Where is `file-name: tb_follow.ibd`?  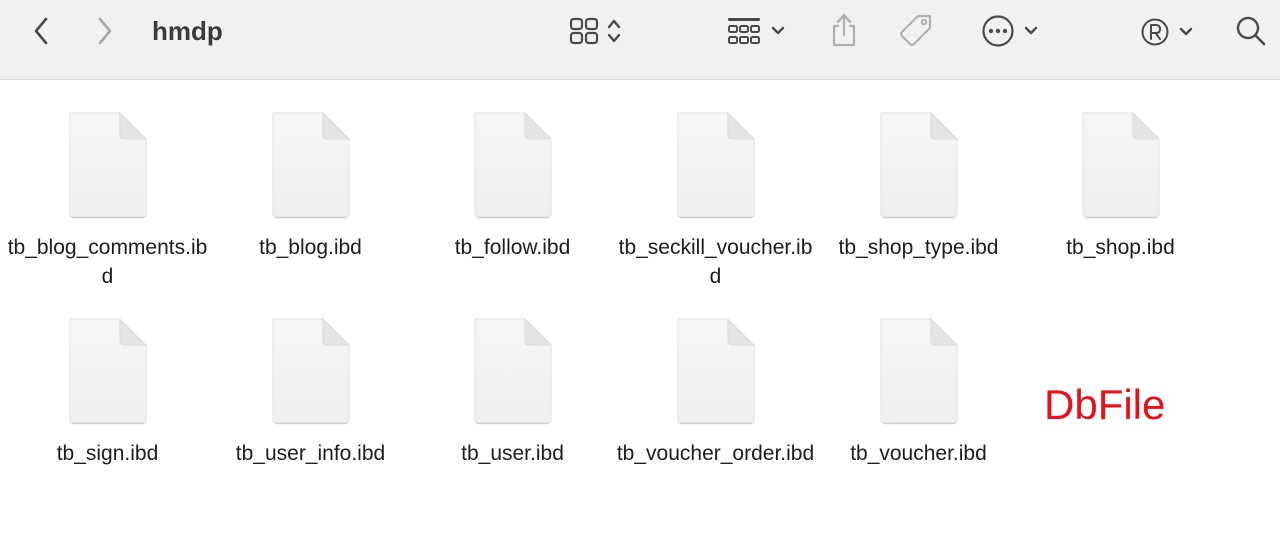 file-name: tb_follow.ibd is located at coordinates (512, 247).